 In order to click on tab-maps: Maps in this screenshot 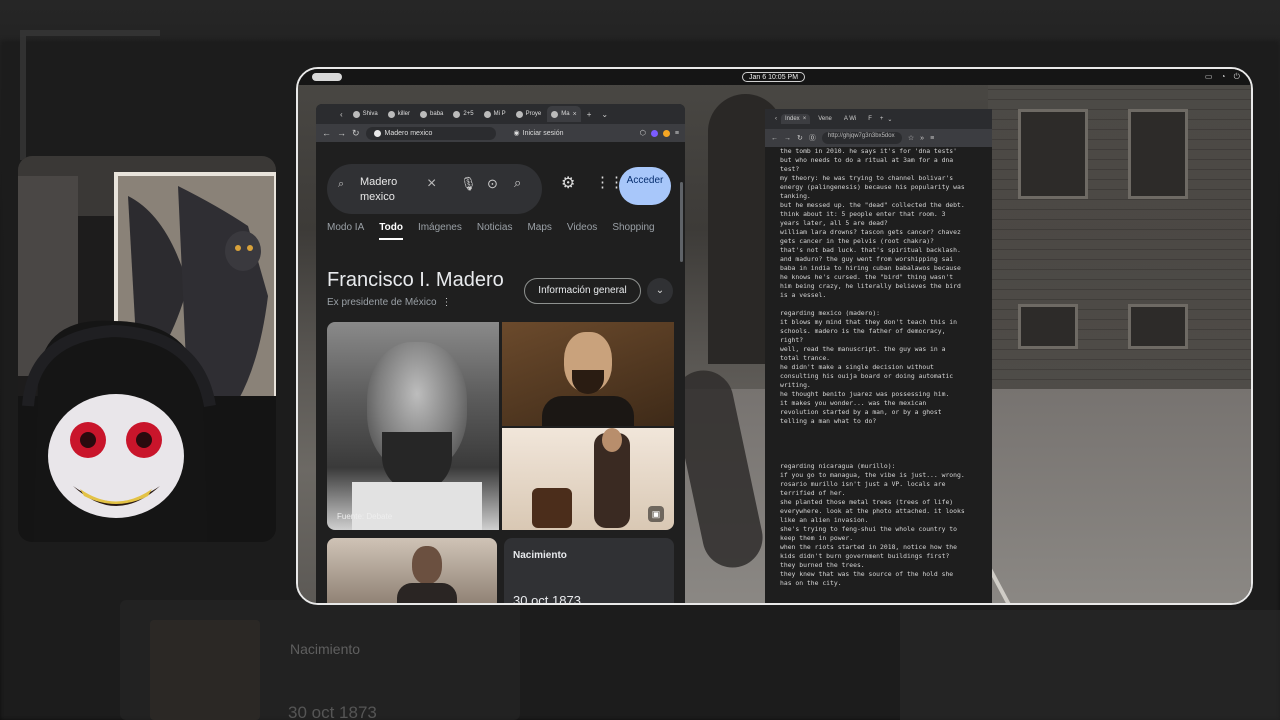, I will do `click(539, 231)`.